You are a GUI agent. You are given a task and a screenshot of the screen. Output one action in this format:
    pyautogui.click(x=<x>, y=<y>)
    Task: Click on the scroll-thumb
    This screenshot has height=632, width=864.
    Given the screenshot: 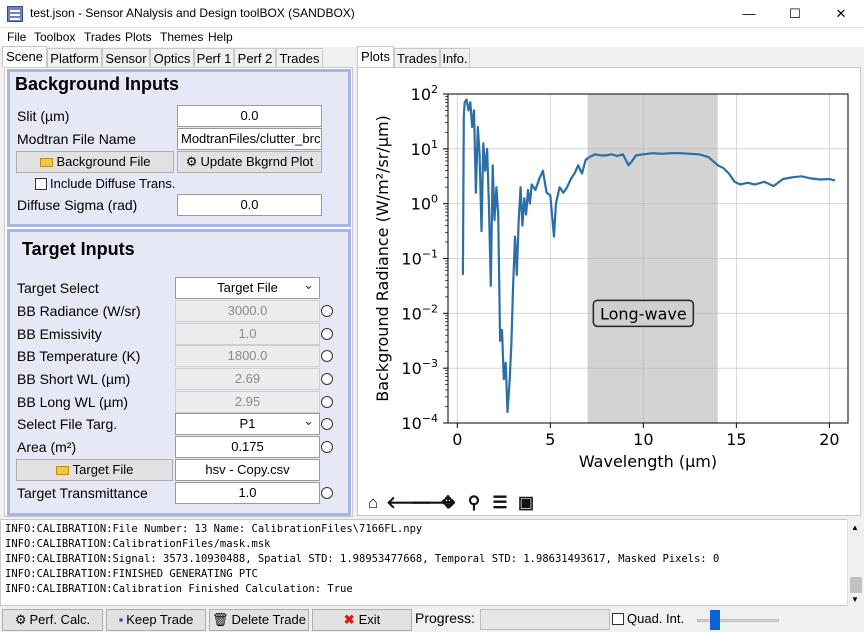 What is the action you would take?
    pyautogui.click(x=856, y=585)
    